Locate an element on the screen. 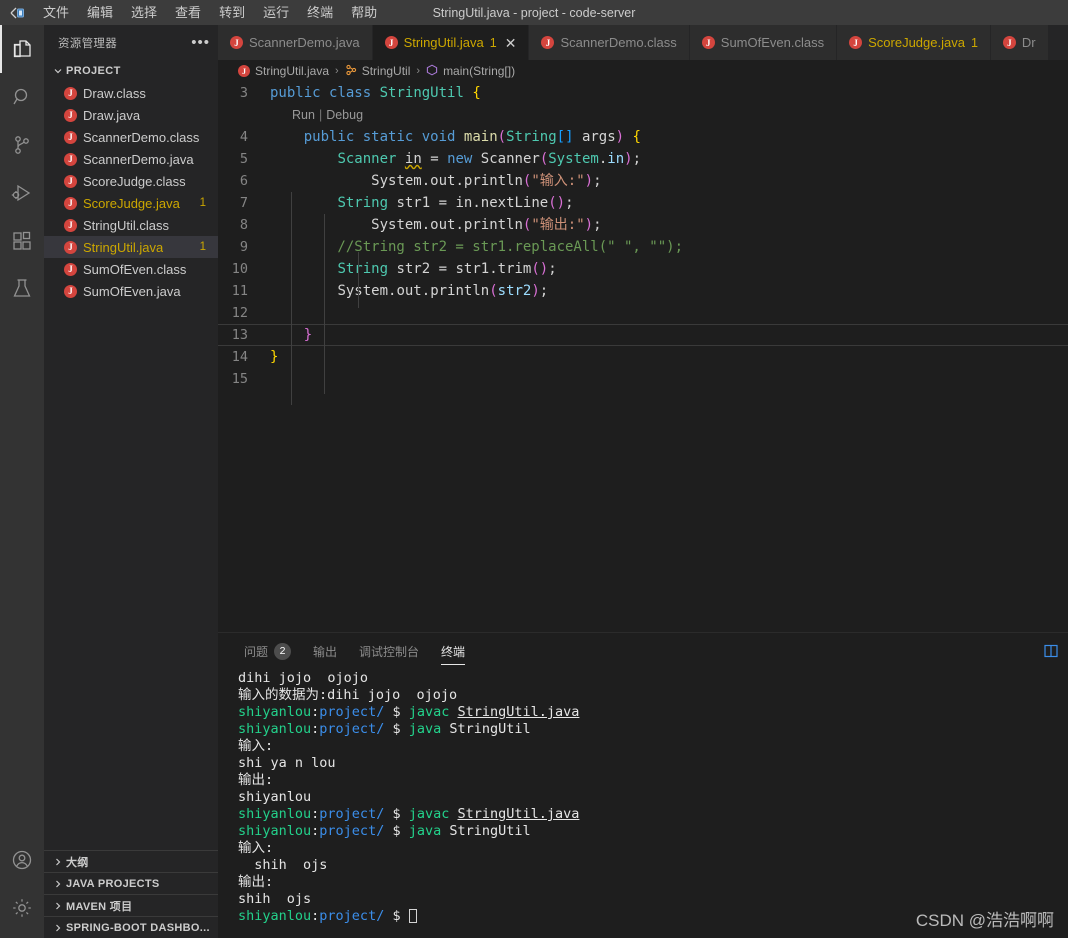 This screenshot has width=1068, height=938. menu-item-help: 帮助 is located at coordinates (364, 12).